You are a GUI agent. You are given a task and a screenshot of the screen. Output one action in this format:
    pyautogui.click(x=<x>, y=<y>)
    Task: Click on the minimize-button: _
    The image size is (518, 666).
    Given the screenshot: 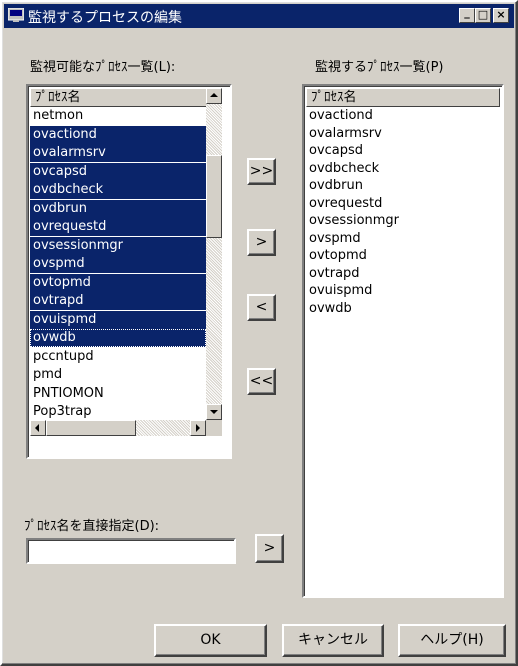 What is the action you would take?
    pyautogui.click(x=467, y=14)
    